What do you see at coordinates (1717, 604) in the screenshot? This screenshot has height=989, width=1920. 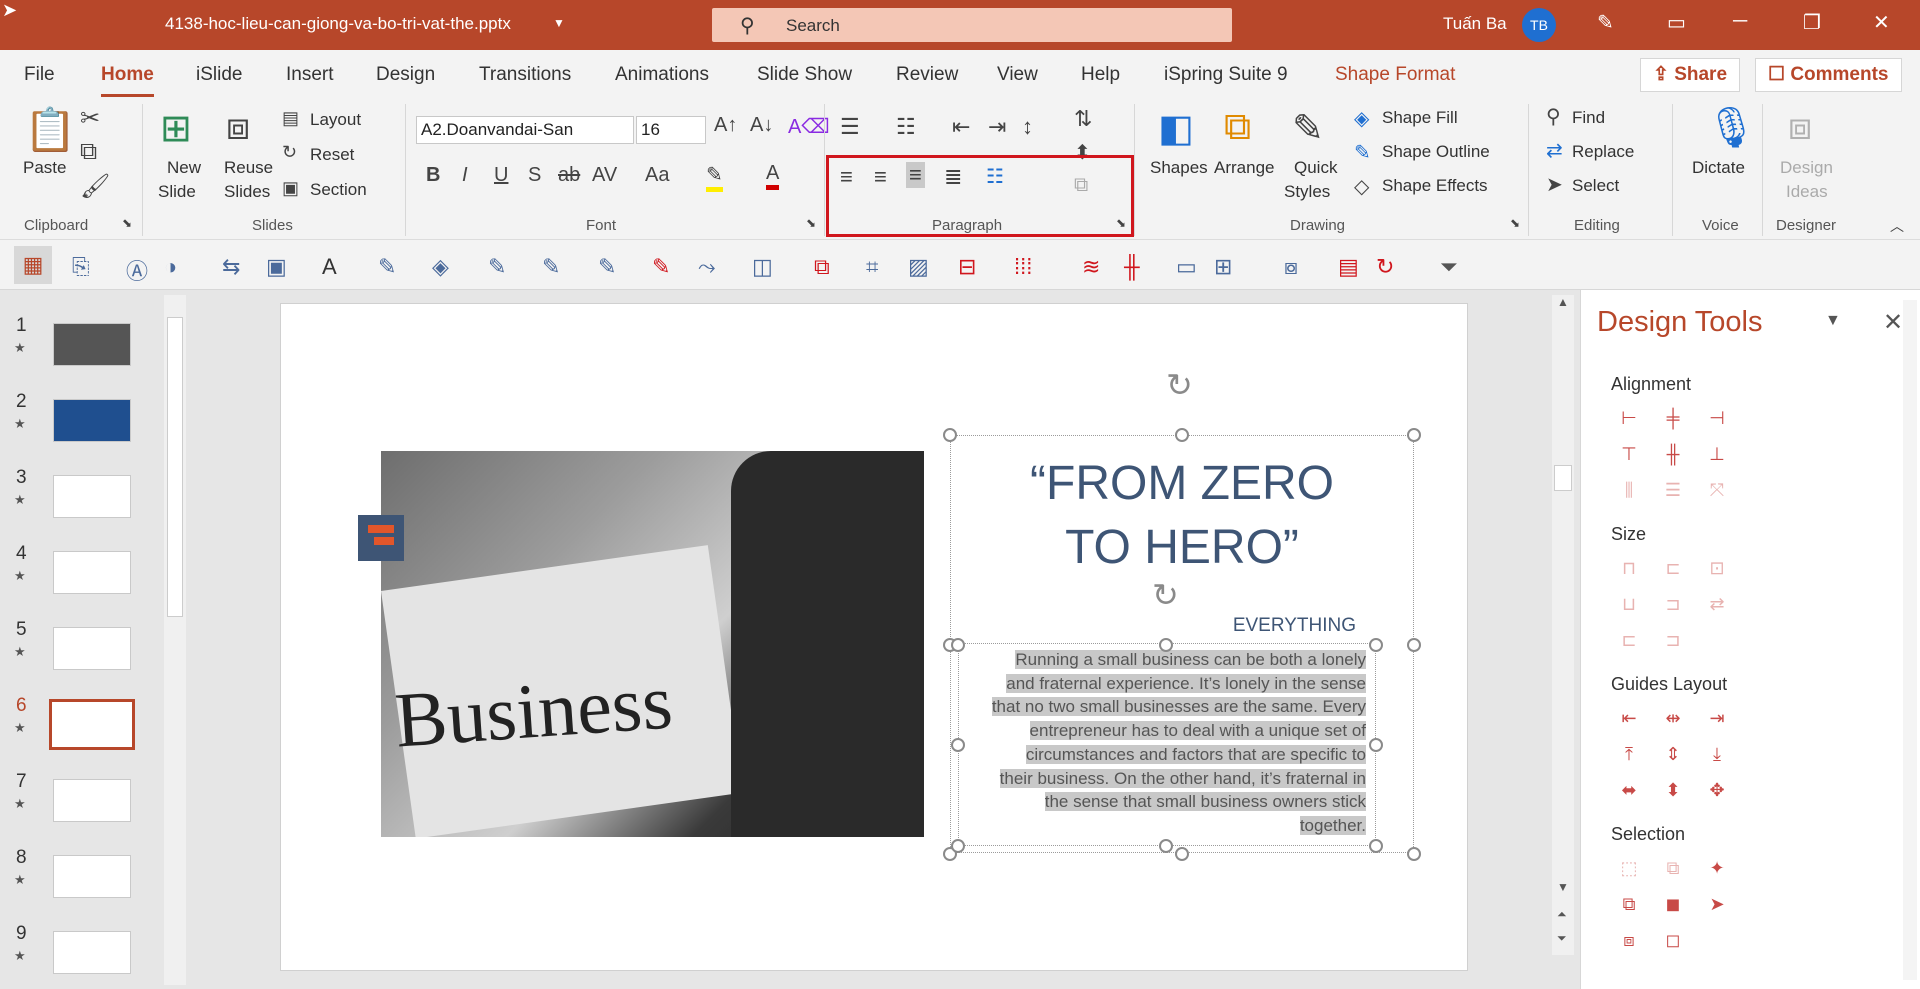 I see `swap-size-icon: ⇄` at bounding box center [1717, 604].